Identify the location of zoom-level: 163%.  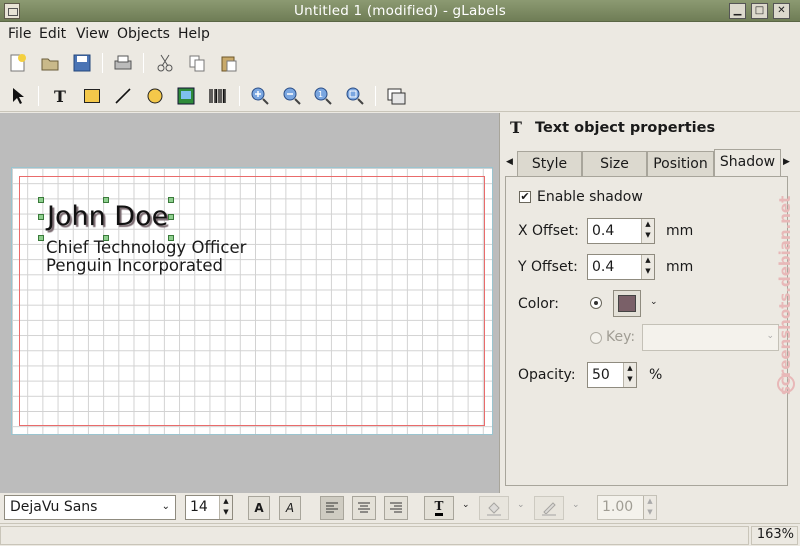
(774, 535).